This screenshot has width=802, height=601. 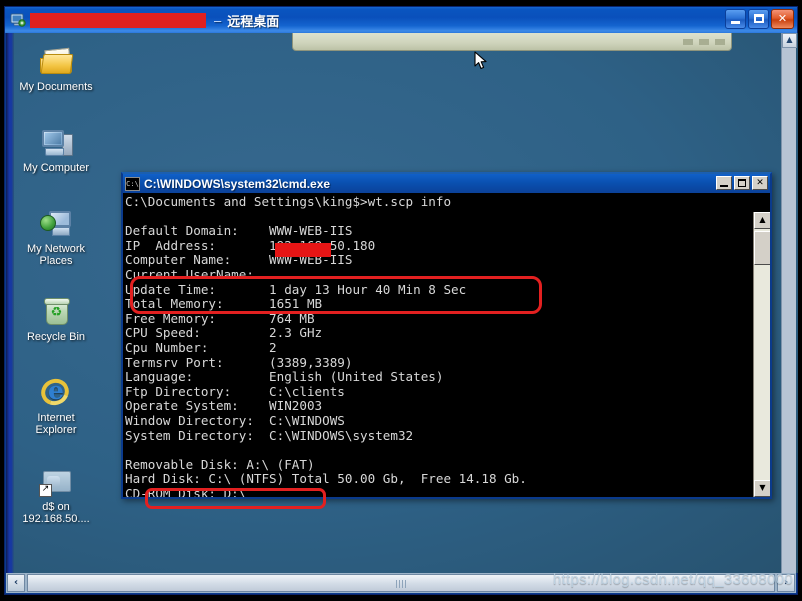 I want to click on cmd-titlebar: C:\ C:\WINDOWS\system32\cmd.exe ✕, so click(x=446, y=183).